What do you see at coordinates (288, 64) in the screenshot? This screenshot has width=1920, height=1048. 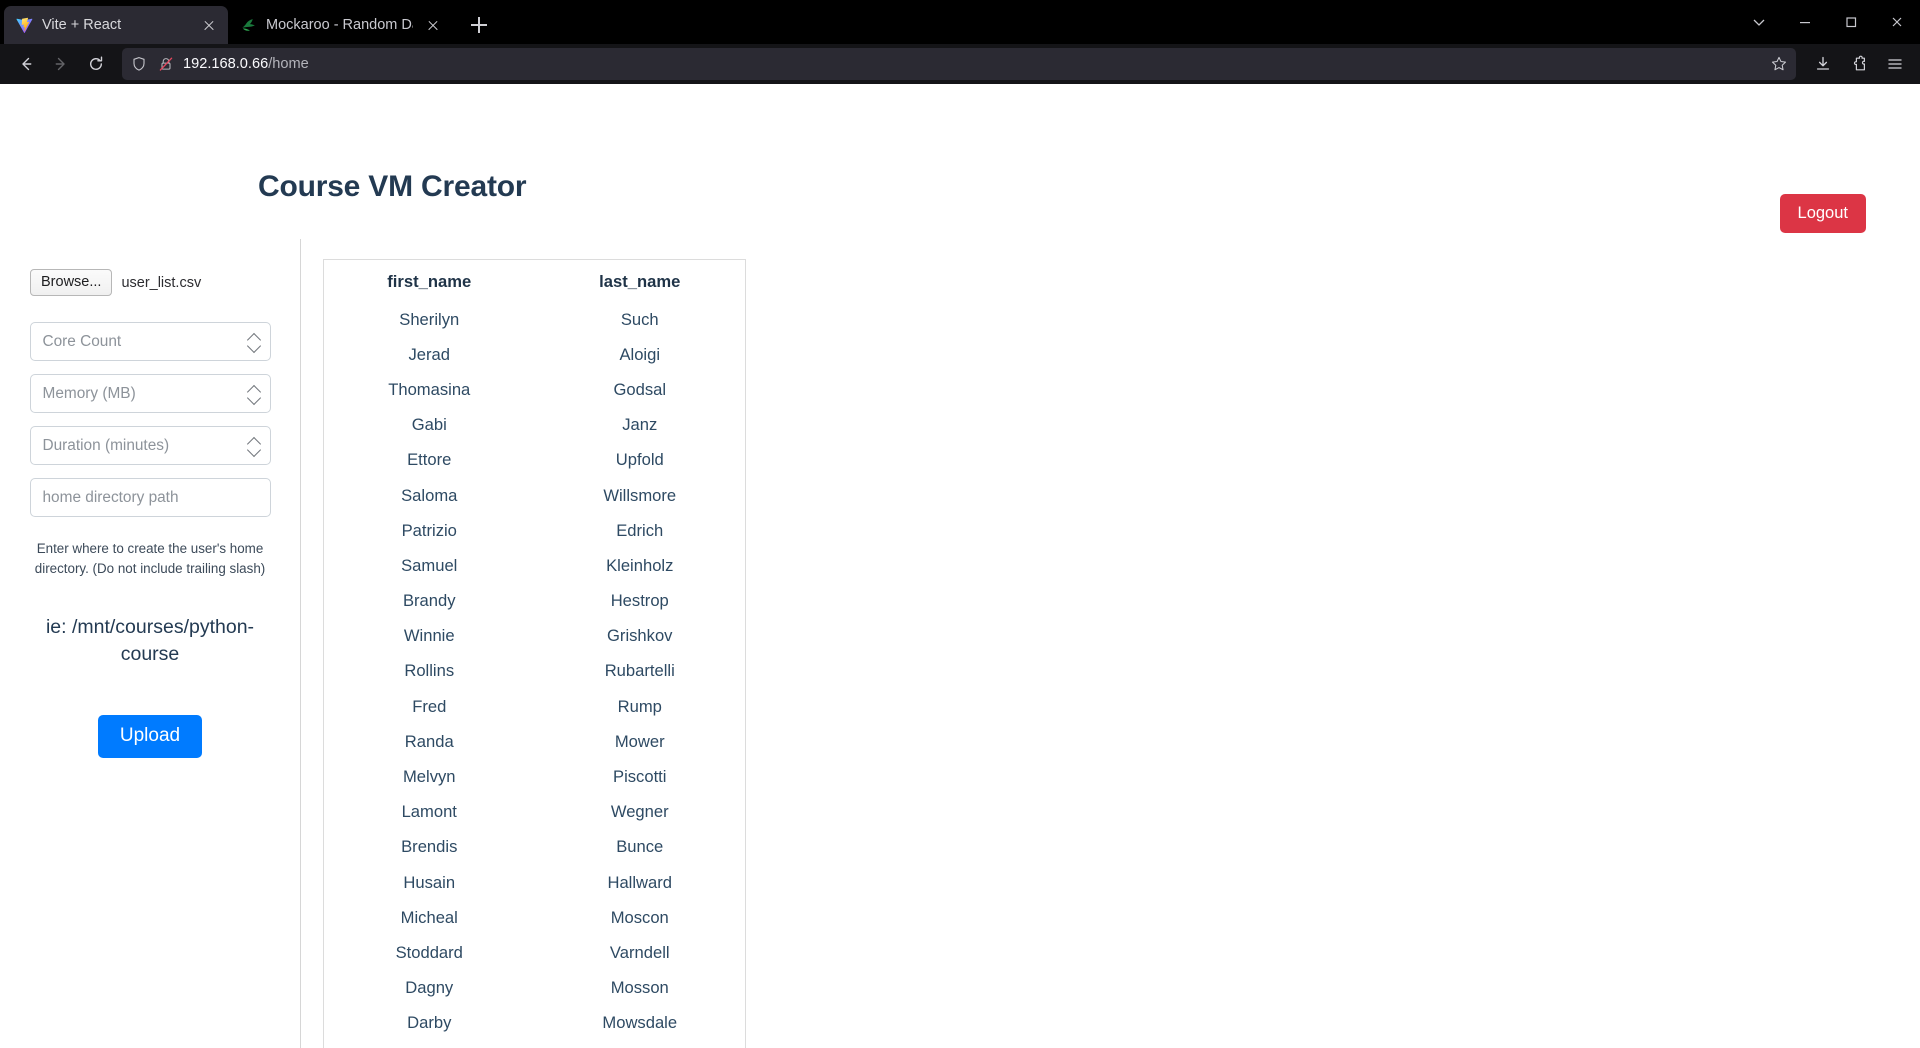 I see `url-path: /home` at bounding box center [288, 64].